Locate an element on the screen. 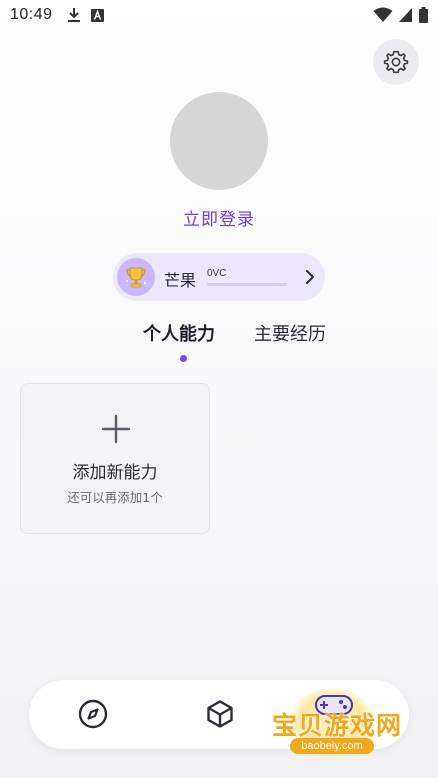  avatar is located at coordinates (219, 141).